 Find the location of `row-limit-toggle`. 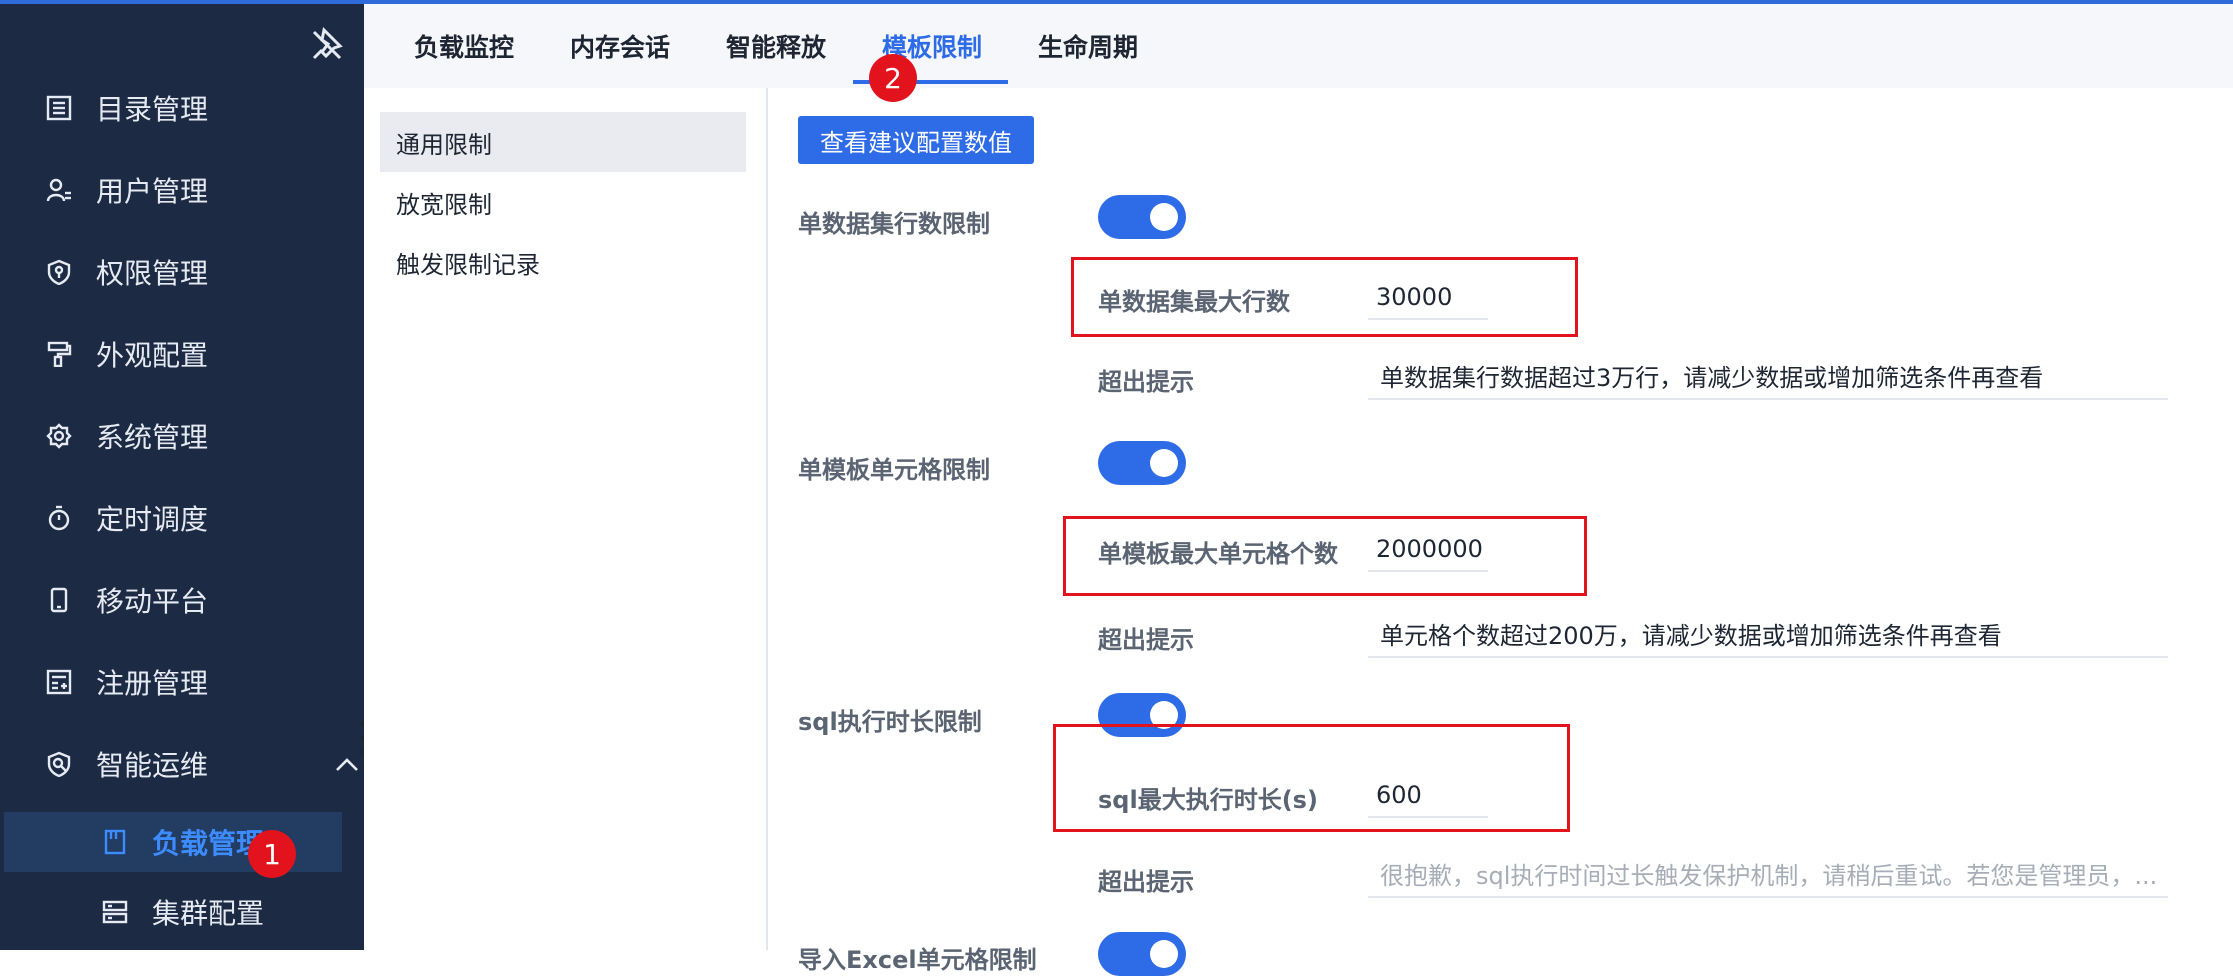

row-limit-toggle is located at coordinates (1142, 217).